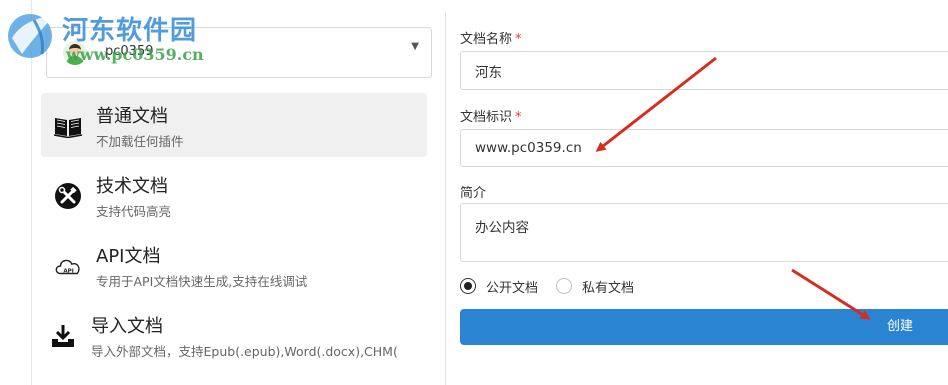 Image resolution: width=948 pixels, height=385 pixels. I want to click on doc-type-desc: 专用于API文档快速生成,支持在线调试, so click(202, 281).